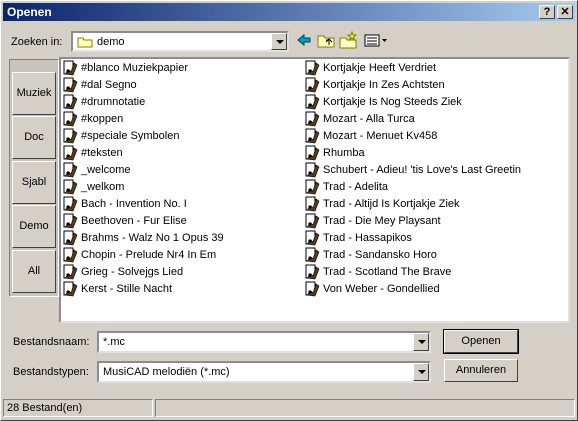  What do you see at coordinates (380, 255) in the screenshot?
I see `file-name: Trad - Sandansko Horo` at bounding box center [380, 255].